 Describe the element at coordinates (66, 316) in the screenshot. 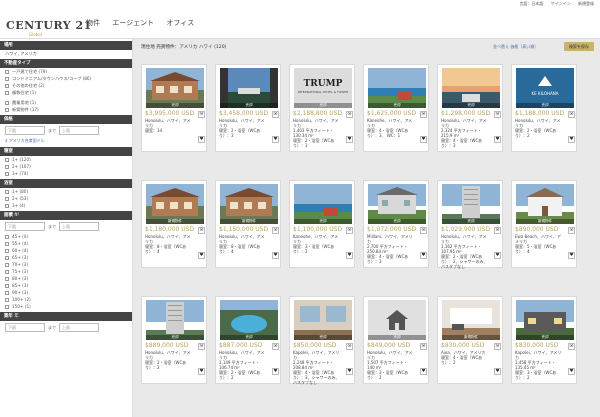

I see `filter-year-head: 築年 年` at that location.